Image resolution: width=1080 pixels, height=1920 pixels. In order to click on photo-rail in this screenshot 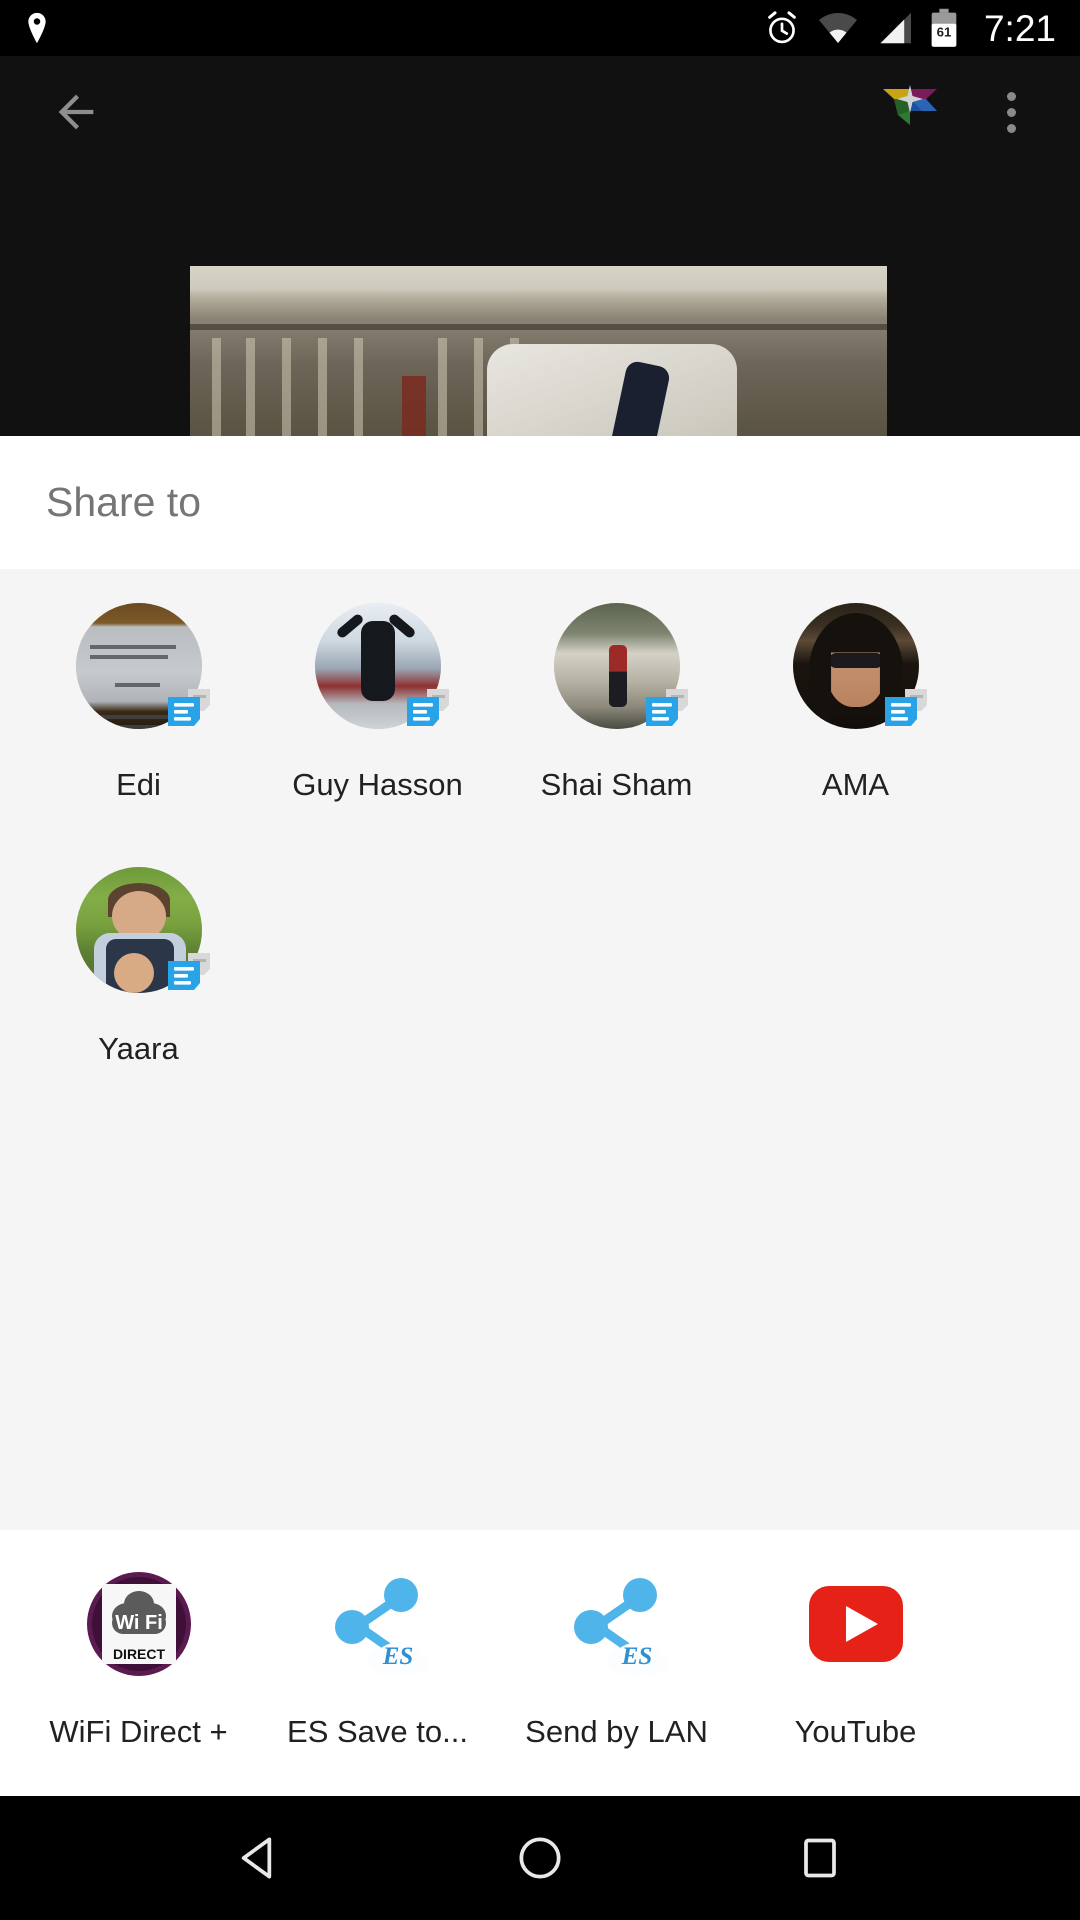, I will do `click(538, 327)`.